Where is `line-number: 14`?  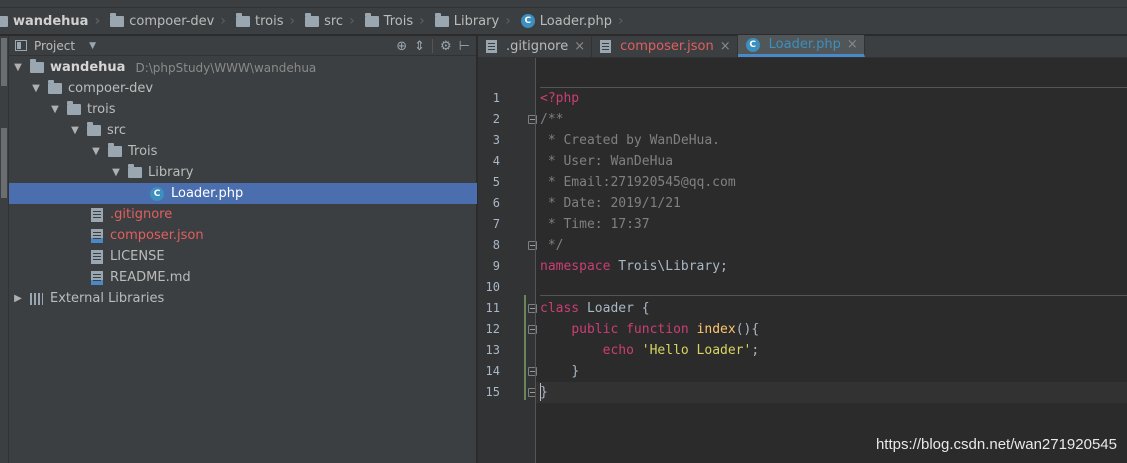 line-number: 14 is located at coordinates (492, 371).